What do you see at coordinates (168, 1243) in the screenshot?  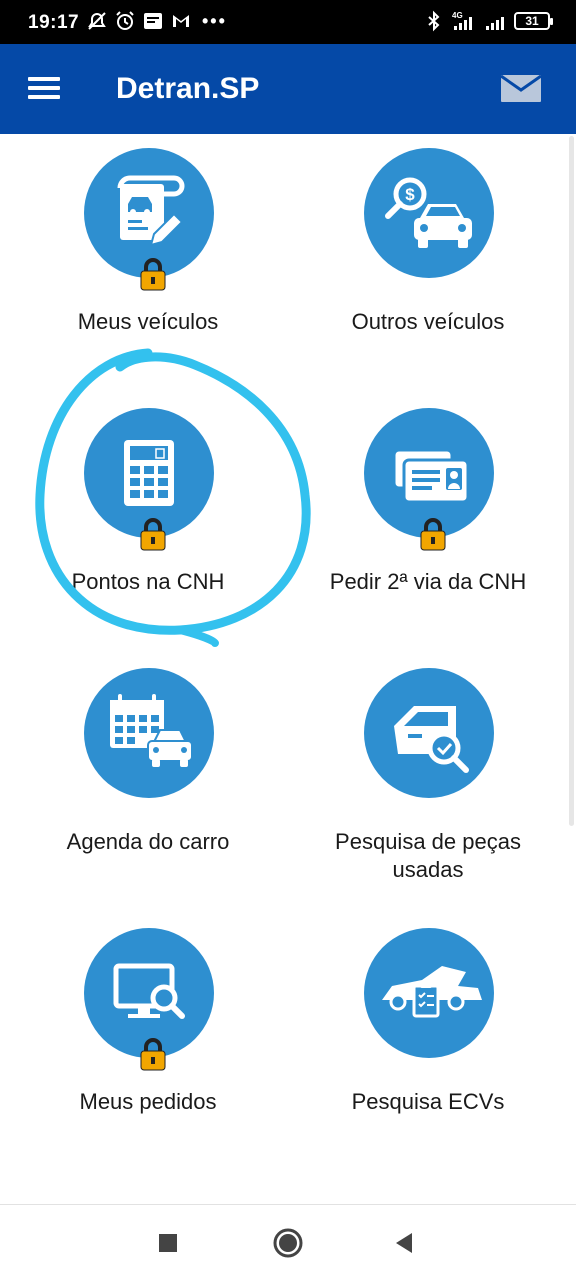 I see `recents-icon` at bounding box center [168, 1243].